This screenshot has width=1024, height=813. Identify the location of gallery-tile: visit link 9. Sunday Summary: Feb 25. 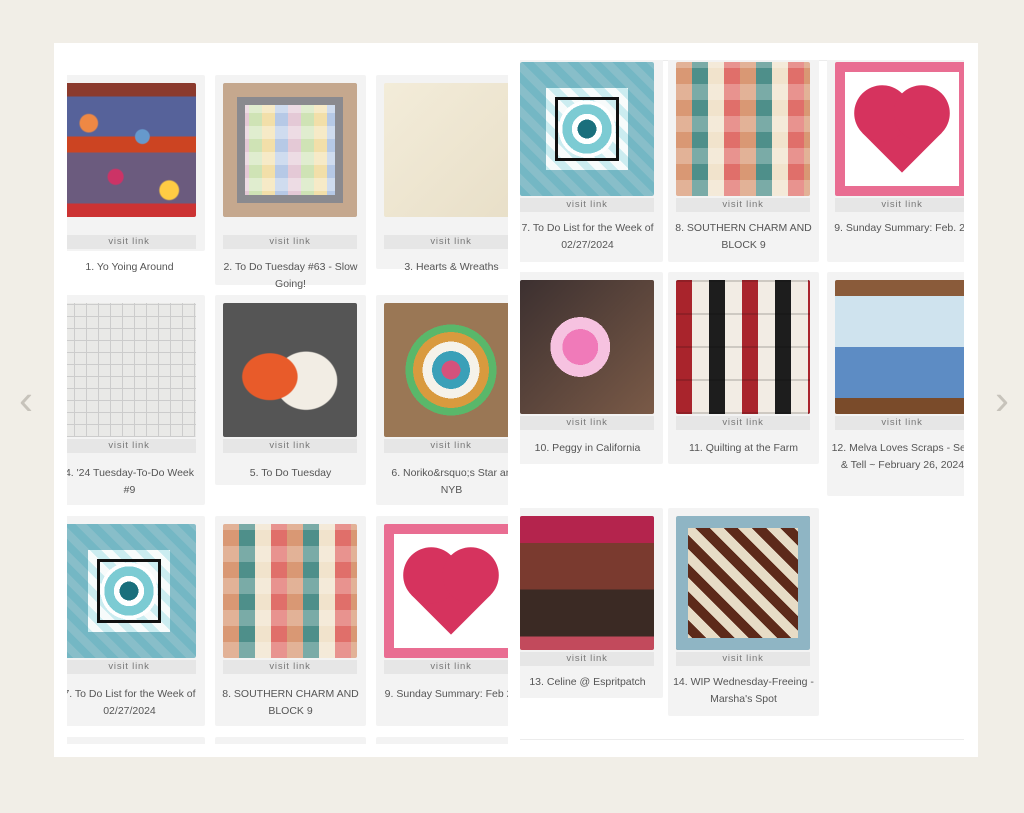
(442, 621).